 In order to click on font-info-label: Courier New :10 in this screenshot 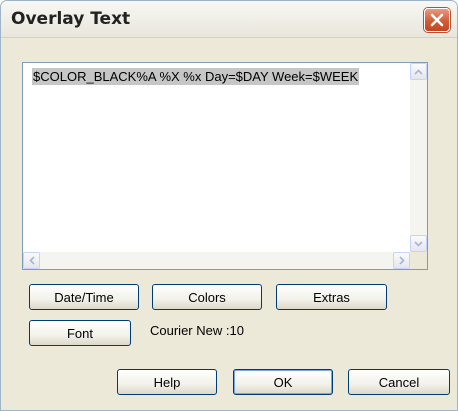, I will do `click(197, 330)`.